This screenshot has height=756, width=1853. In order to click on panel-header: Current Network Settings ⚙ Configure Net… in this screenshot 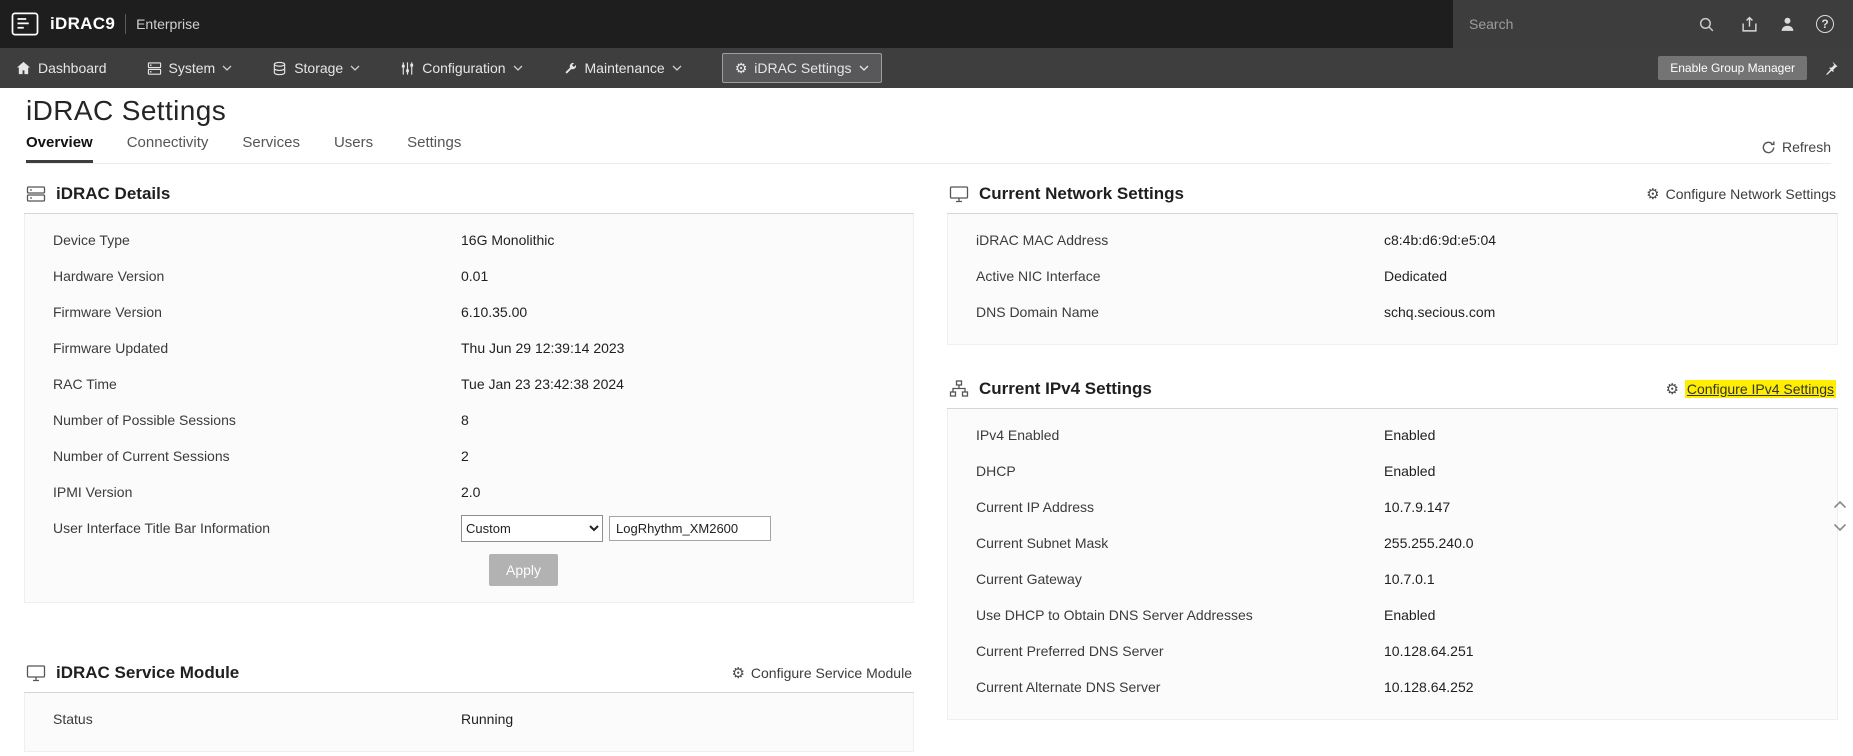, I will do `click(1392, 195)`.